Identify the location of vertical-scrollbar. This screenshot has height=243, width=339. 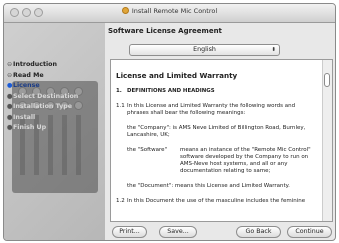
(327, 140).